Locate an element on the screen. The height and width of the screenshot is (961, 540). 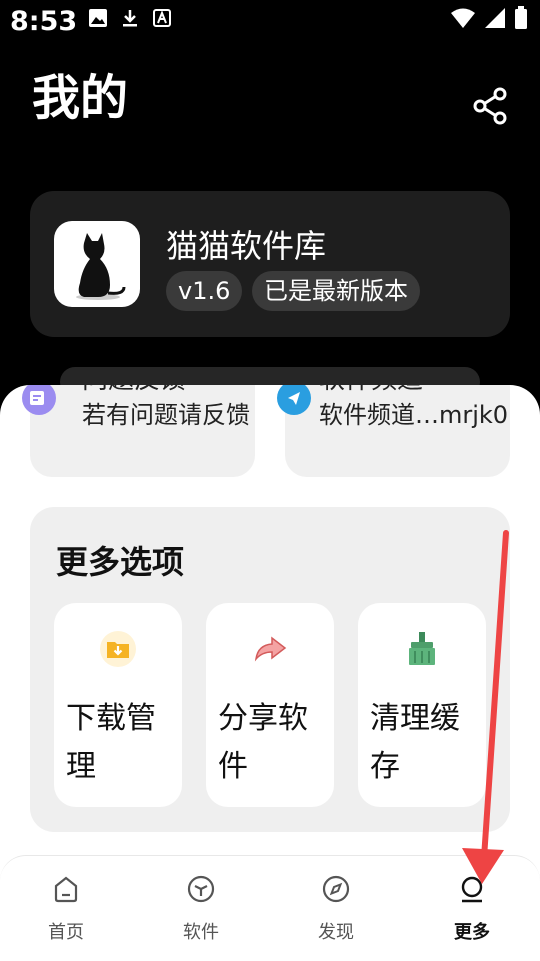
text-a-icon is located at coordinates (162, 18).